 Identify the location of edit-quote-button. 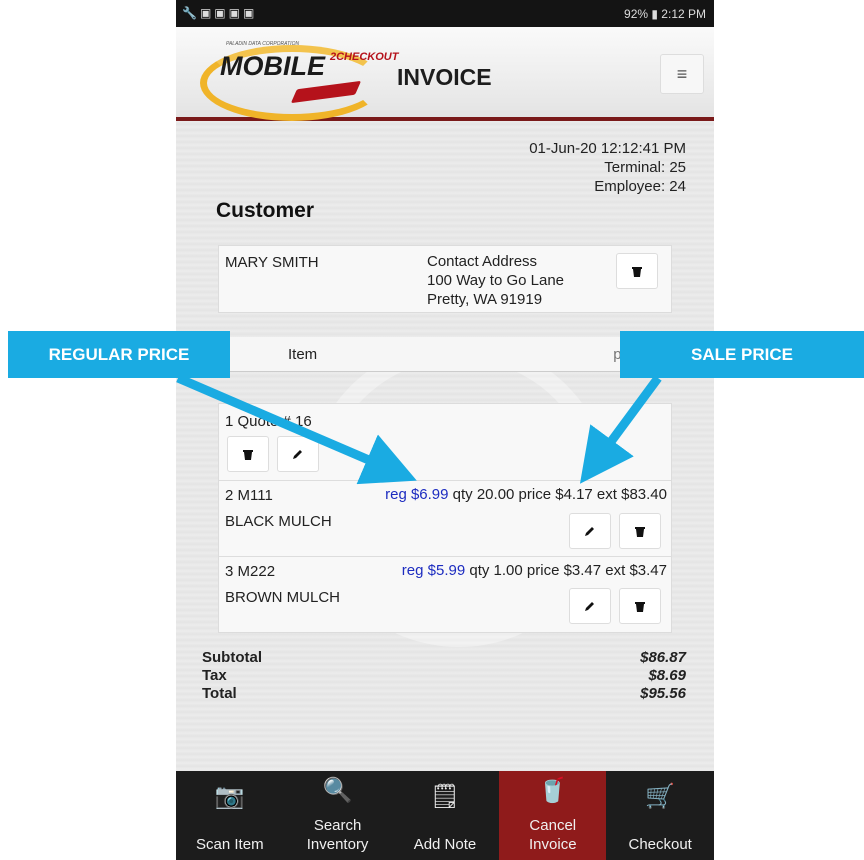
(298, 454).